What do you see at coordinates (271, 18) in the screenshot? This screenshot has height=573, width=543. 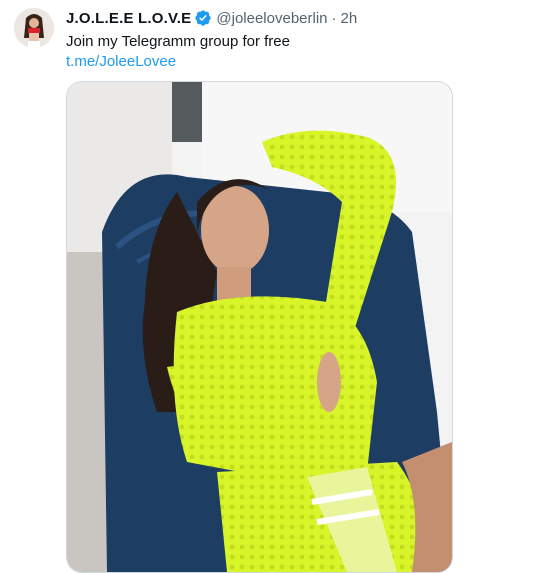 I see `author-handle: @joleeloveberlin` at bounding box center [271, 18].